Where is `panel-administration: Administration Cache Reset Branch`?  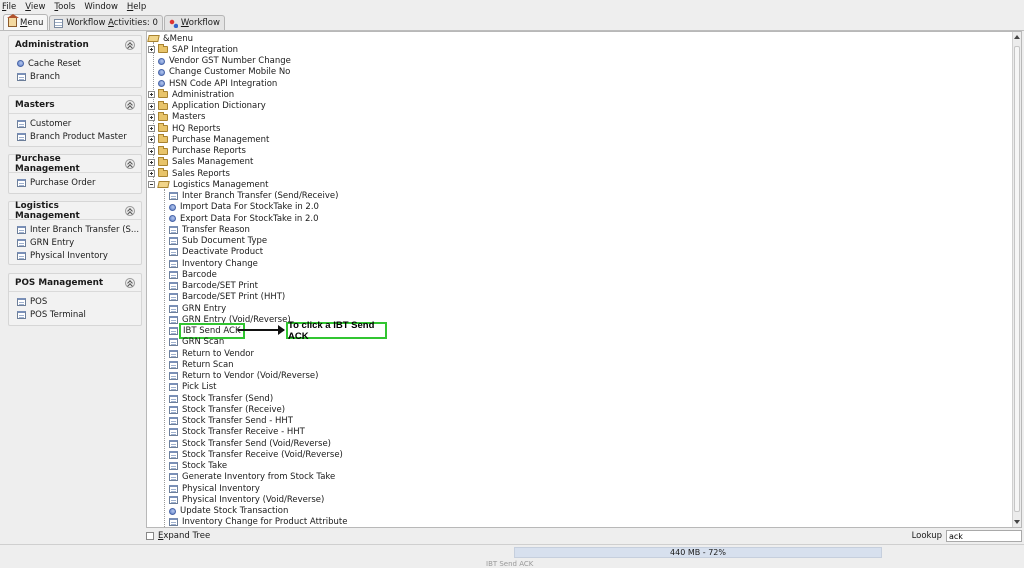
panel-administration: Administration Cache Reset Branch is located at coordinates (75, 61).